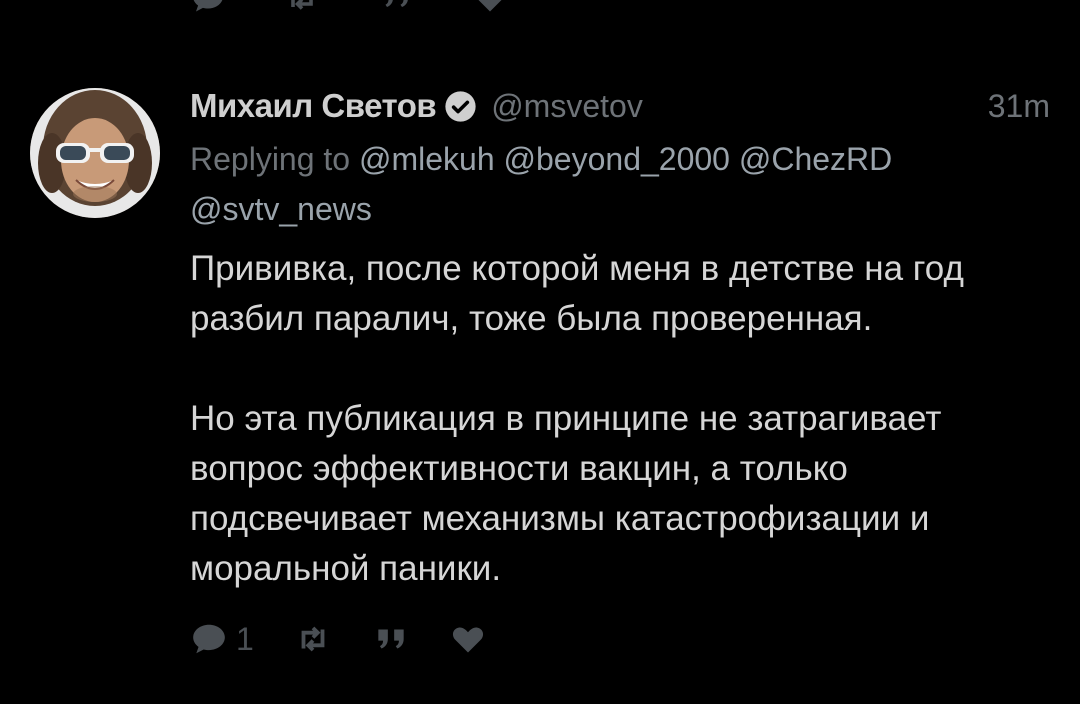 Image resolution: width=1080 pixels, height=704 pixels. I want to click on tweet-header: Михаил Светов @msvetov 31m, so click(620, 106).